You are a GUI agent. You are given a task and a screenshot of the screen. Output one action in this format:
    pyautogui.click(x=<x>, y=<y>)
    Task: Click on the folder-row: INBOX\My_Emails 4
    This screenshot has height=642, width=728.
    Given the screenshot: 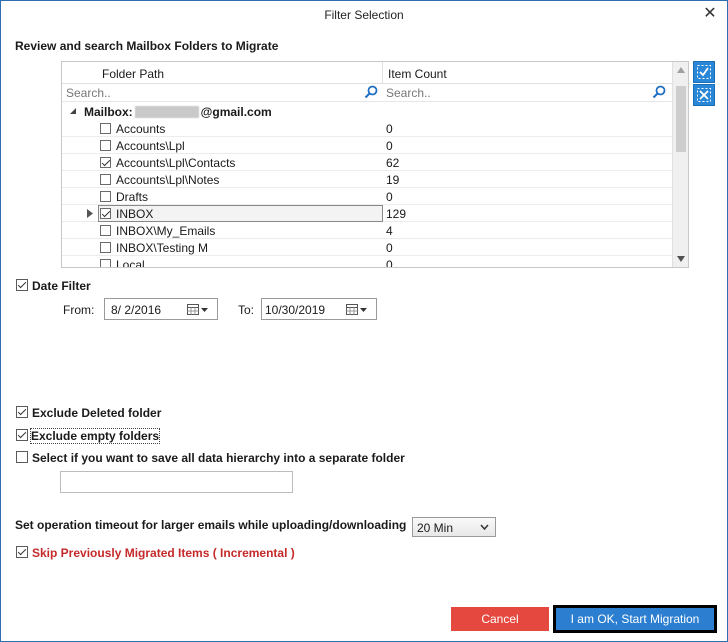 What is the action you would take?
    pyautogui.click(x=367, y=230)
    